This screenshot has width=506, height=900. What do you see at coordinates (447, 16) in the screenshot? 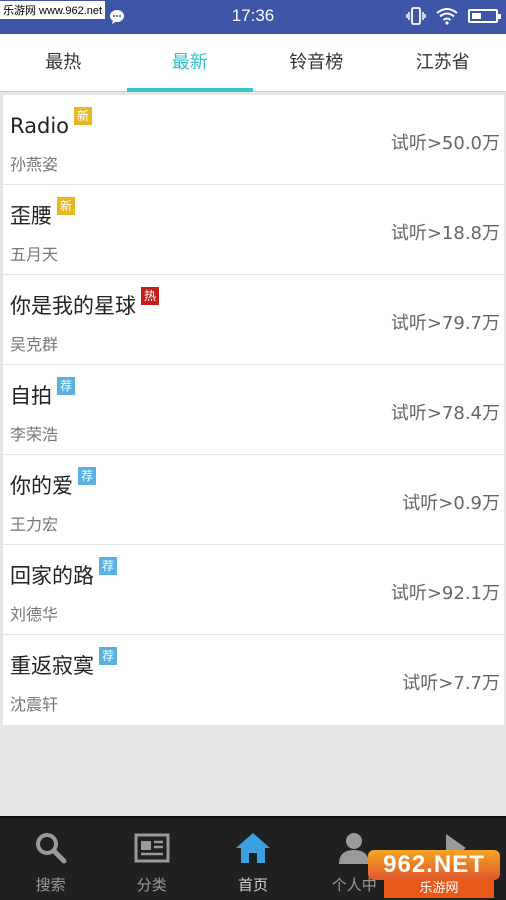
I see `wifi-icon` at bounding box center [447, 16].